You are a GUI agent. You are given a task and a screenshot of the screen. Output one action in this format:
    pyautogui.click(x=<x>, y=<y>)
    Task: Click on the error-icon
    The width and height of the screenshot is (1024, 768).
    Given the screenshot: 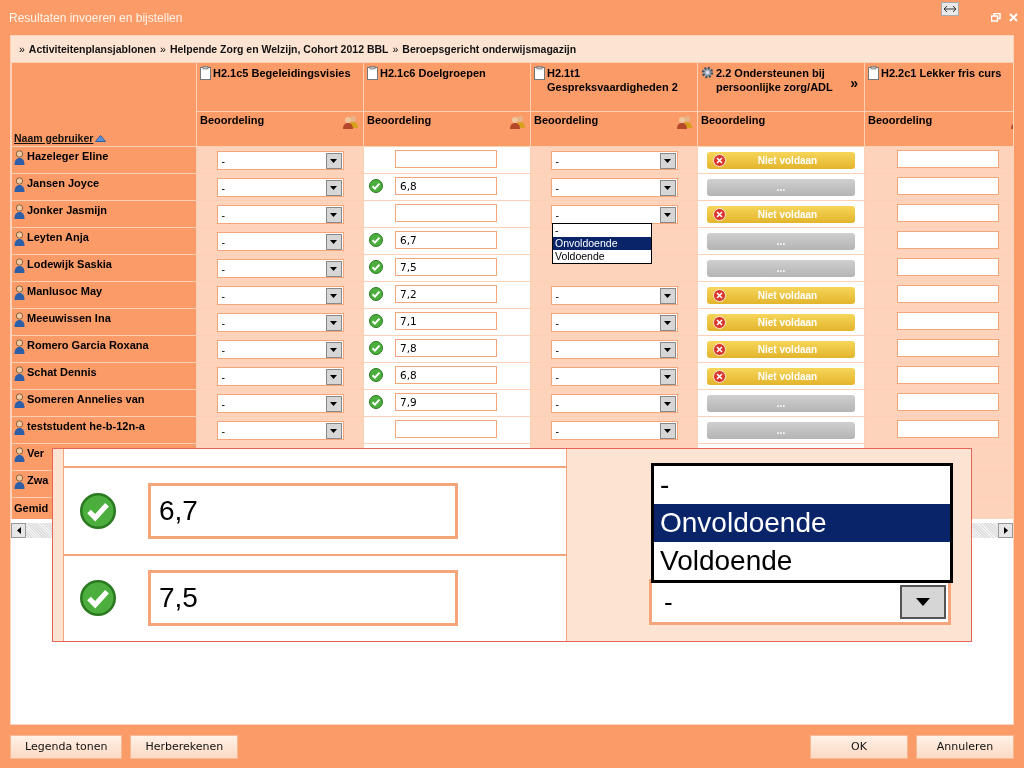 What is the action you would take?
    pyautogui.click(x=719, y=295)
    